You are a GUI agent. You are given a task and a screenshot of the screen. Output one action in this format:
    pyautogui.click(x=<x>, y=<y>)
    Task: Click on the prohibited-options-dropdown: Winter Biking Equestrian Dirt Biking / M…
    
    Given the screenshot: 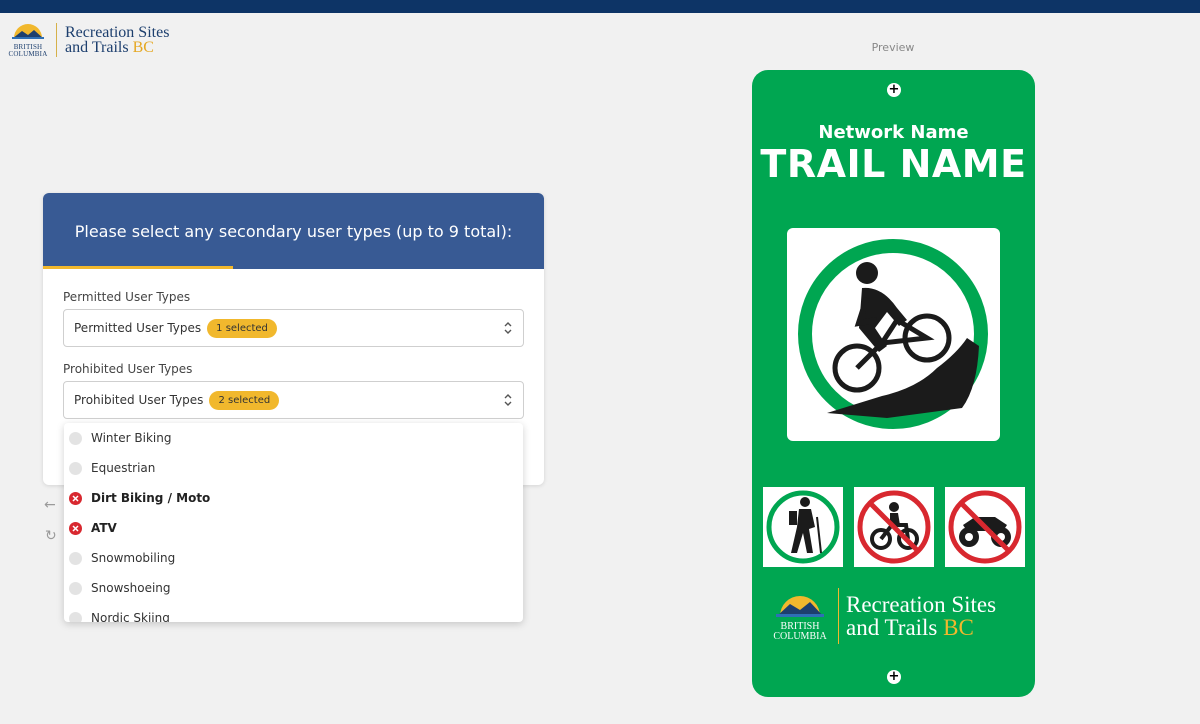 What is the action you would take?
    pyautogui.click(x=293, y=522)
    